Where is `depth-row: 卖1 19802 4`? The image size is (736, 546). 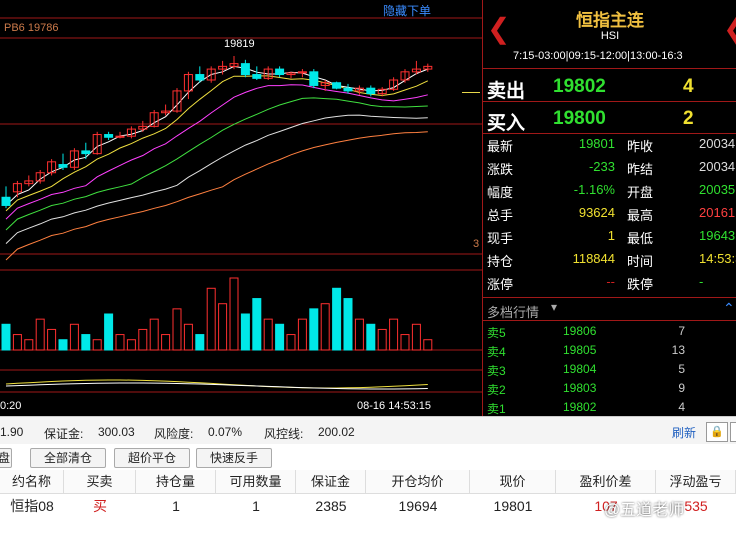
depth-row: 卖1 19802 4 is located at coordinates (609, 408).